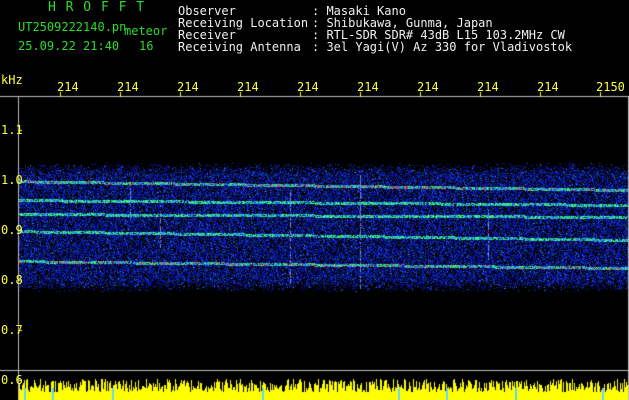 Image resolution: width=629 pixels, height=400 pixels. Describe the element at coordinates (12, 80) in the screenshot. I see `freq-unit-label: kHz` at that location.